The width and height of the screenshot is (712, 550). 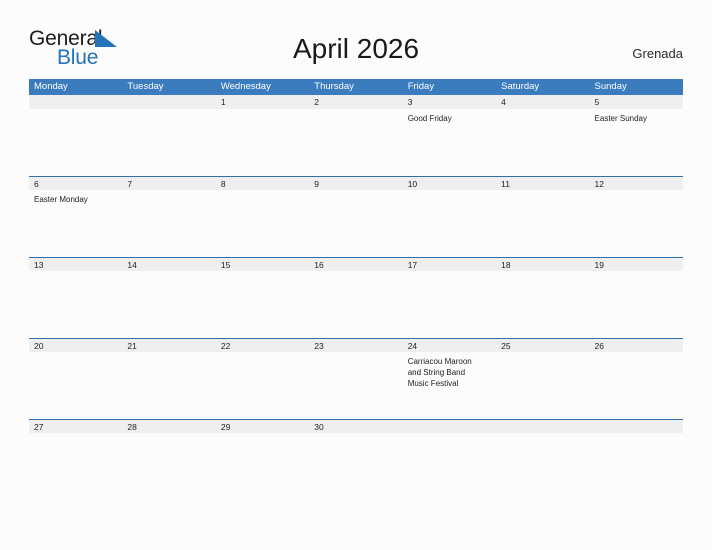 What do you see at coordinates (636, 135) in the screenshot?
I see `calendar-day-cell: 5 Easter Sunday` at bounding box center [636, 135].